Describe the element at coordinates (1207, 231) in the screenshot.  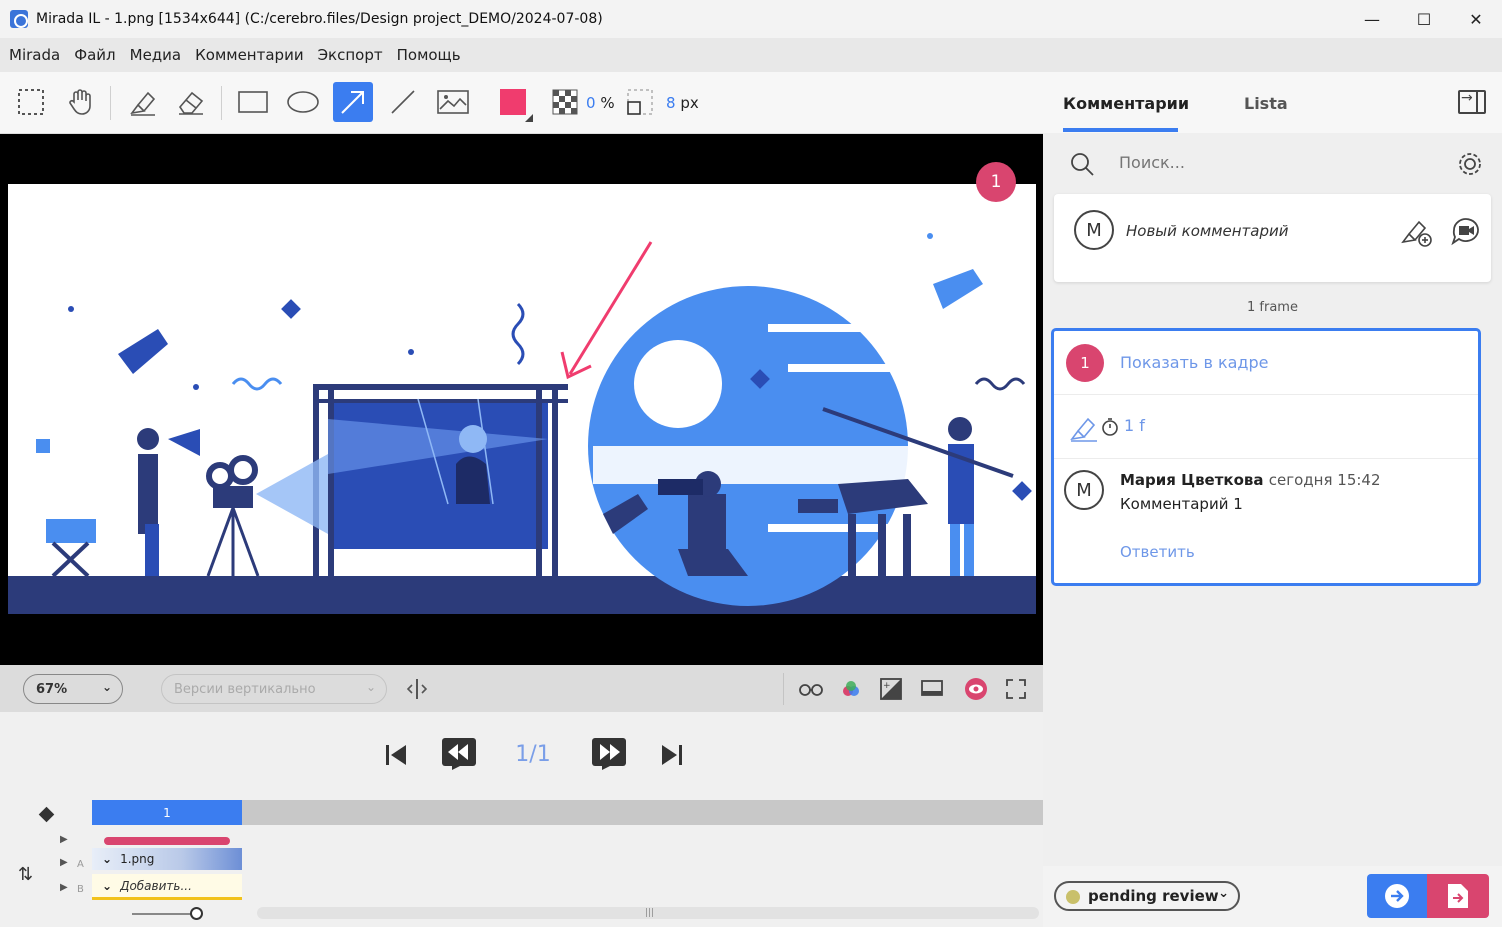
I see `new-comment-placeholder: Новый комментарий` at that location.